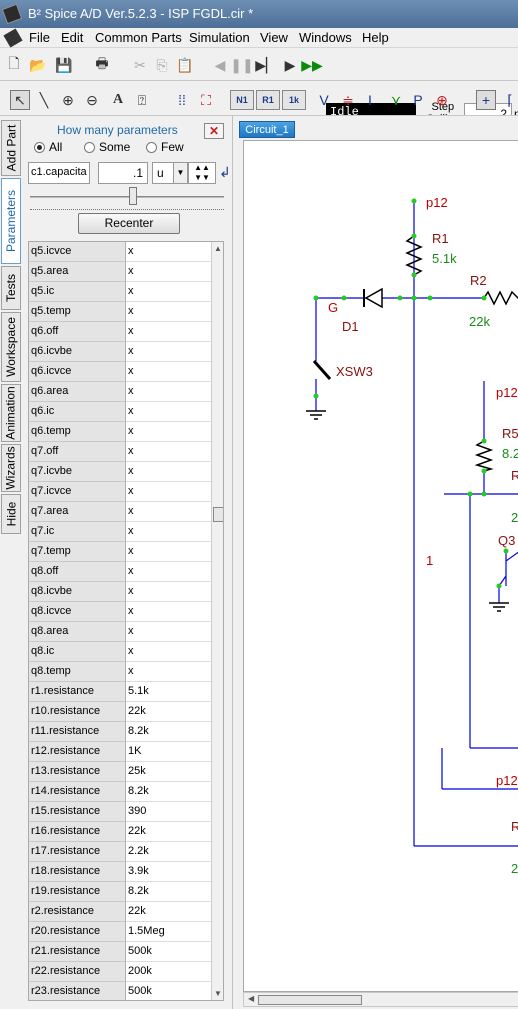  I want to click on table-row: q5.temp x, so click(120, 312).